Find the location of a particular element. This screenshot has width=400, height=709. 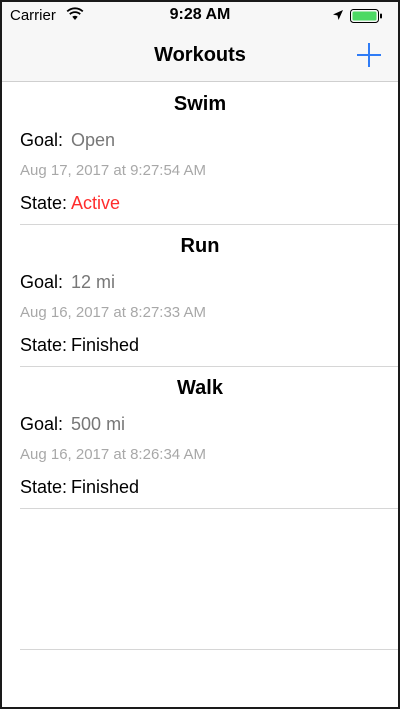

goal-value: 500 mi is located at coordinates (98, 424).